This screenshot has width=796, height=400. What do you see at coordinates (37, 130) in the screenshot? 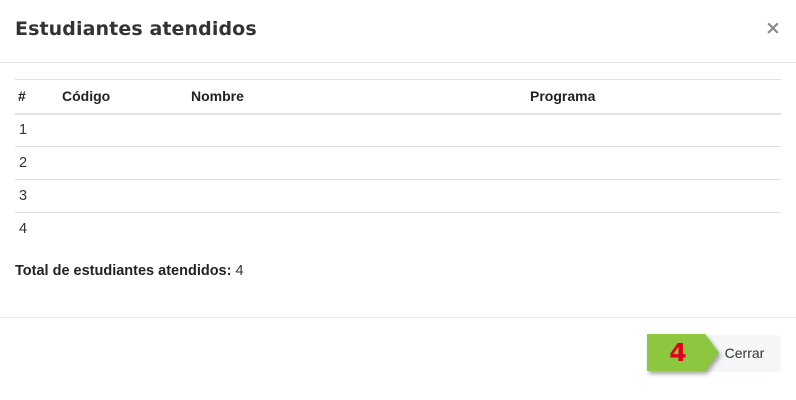
I see `row-number: 1` at bounding box center [37, 130].